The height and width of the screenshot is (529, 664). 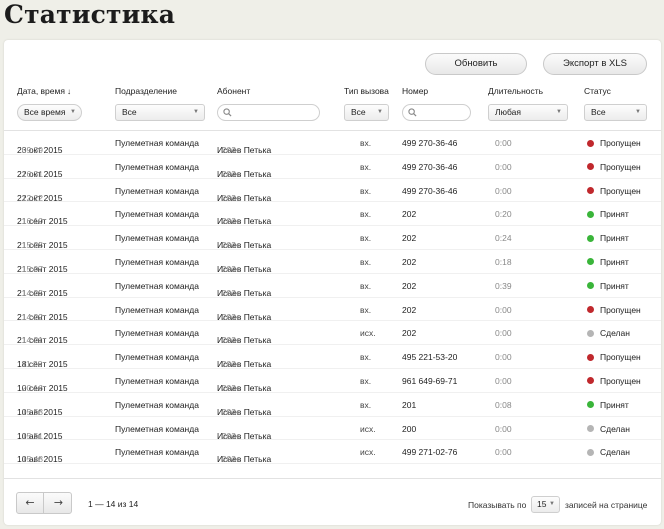 What do you see at coordinates (160, 112) in the screenshot?
I see `dept-filter-select: Все ▼` at bounding box center [160, 112].